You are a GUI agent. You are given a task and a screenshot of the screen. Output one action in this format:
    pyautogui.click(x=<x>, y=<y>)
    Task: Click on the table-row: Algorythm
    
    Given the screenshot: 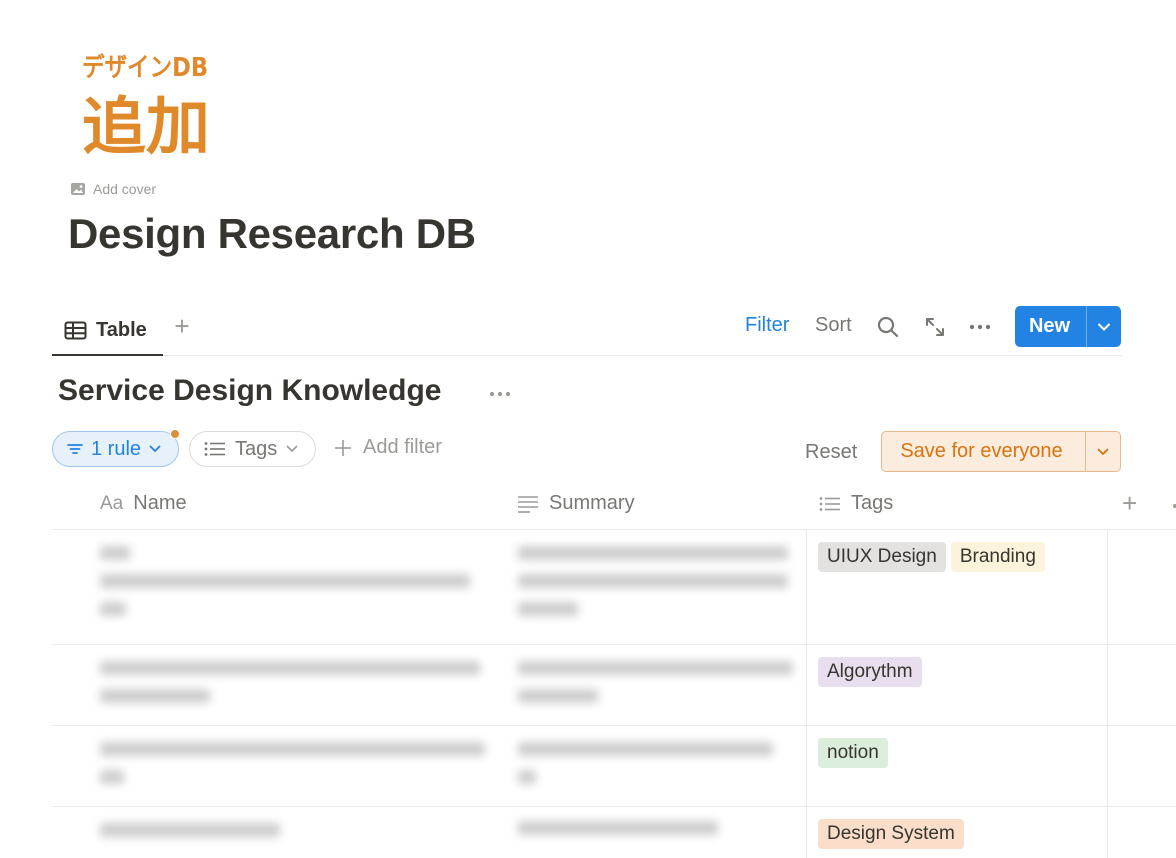 What is the action you would take?
    pyautogui.click(x=614, y=685)
    